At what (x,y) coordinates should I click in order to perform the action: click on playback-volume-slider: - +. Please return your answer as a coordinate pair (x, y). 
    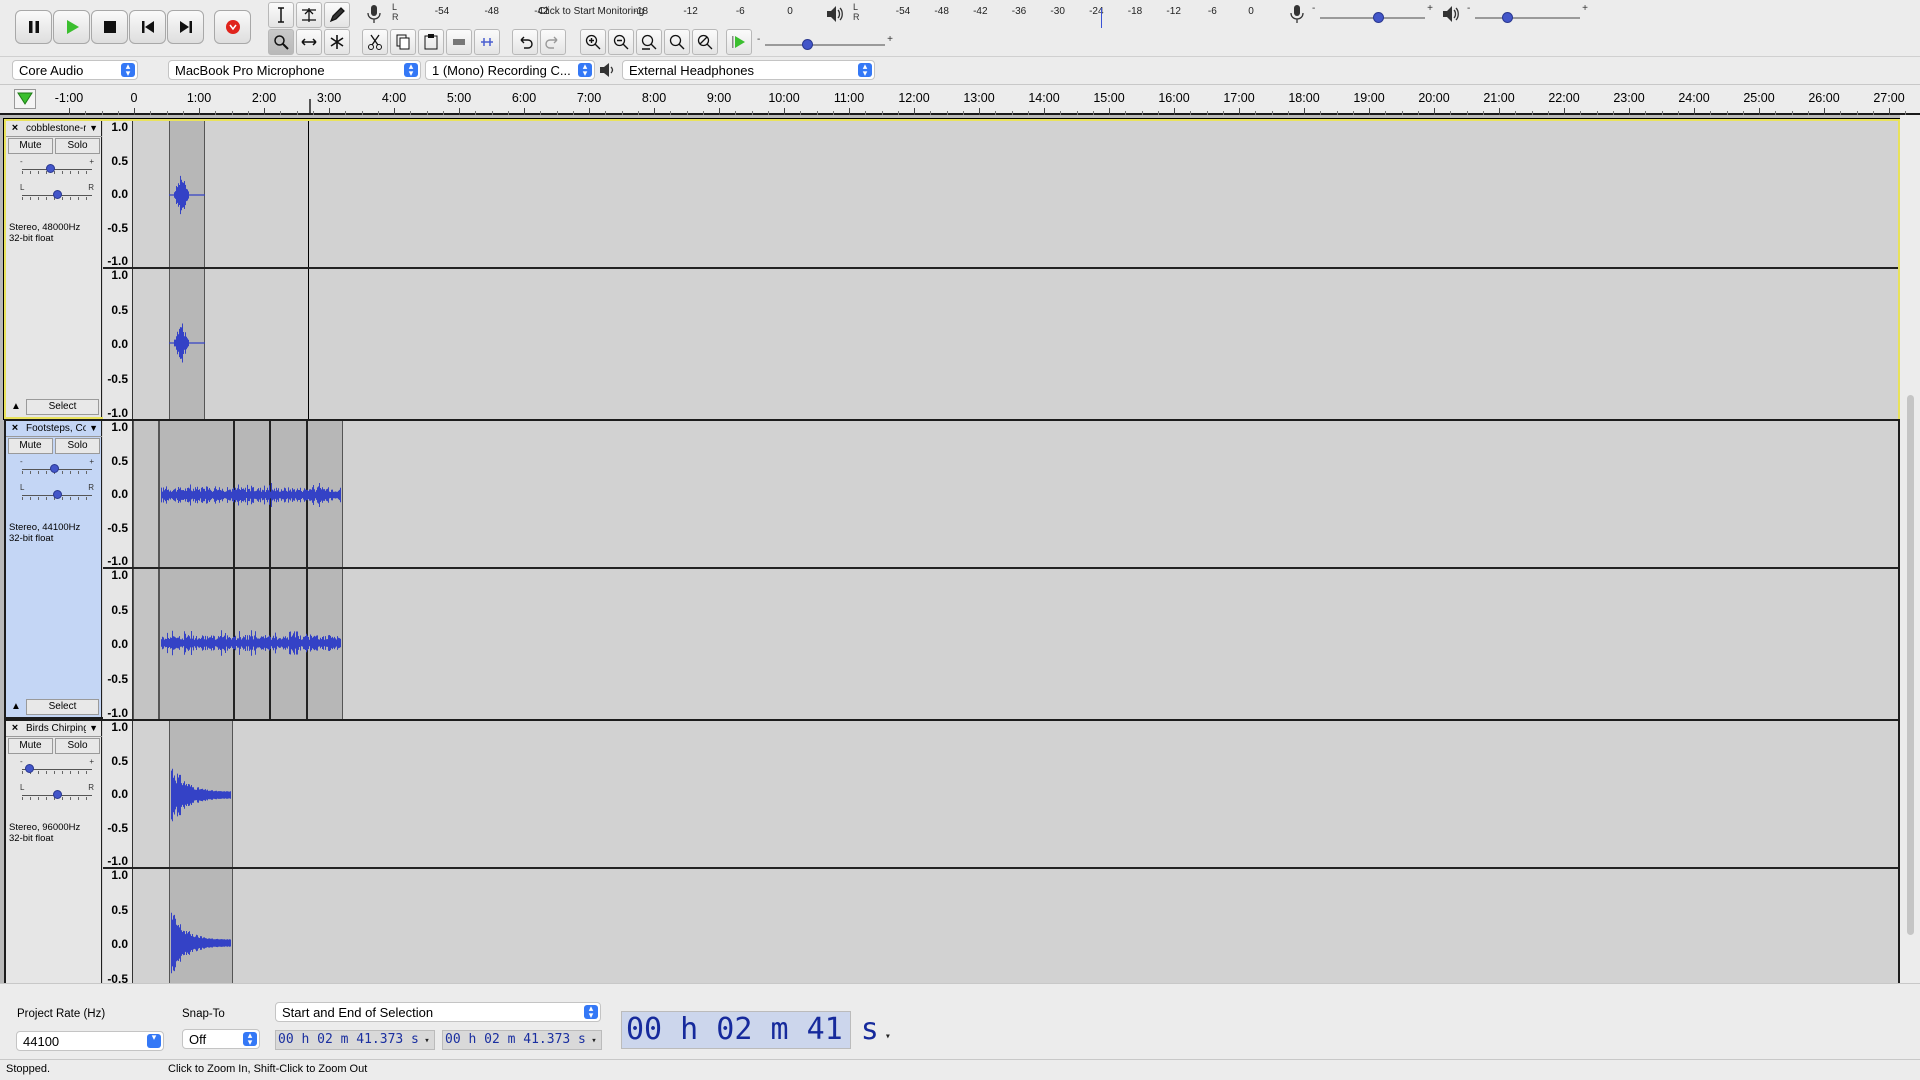
    Looking at the image, I should click on (1527, 14).